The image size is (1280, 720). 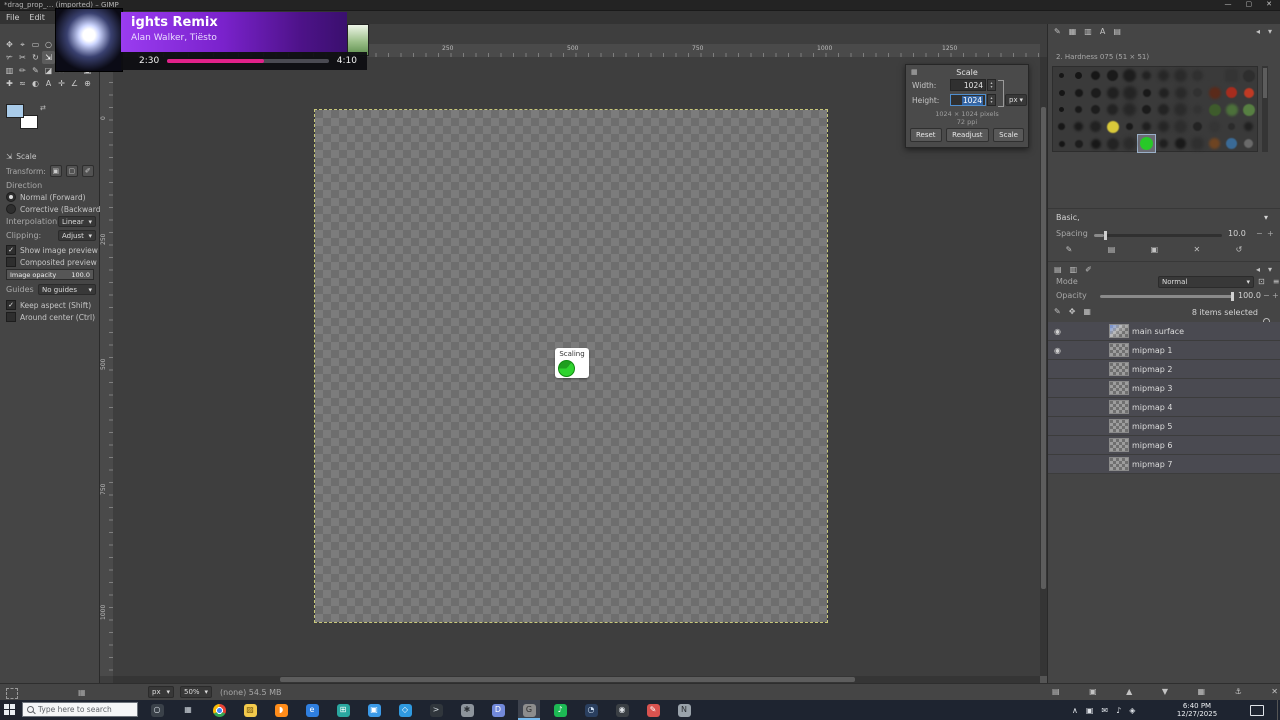 What do you see at coordinates (1155, 249) in the screenshot?
I see `duplicate-brush-icon: ▣` at bounding box center [1155, 249].